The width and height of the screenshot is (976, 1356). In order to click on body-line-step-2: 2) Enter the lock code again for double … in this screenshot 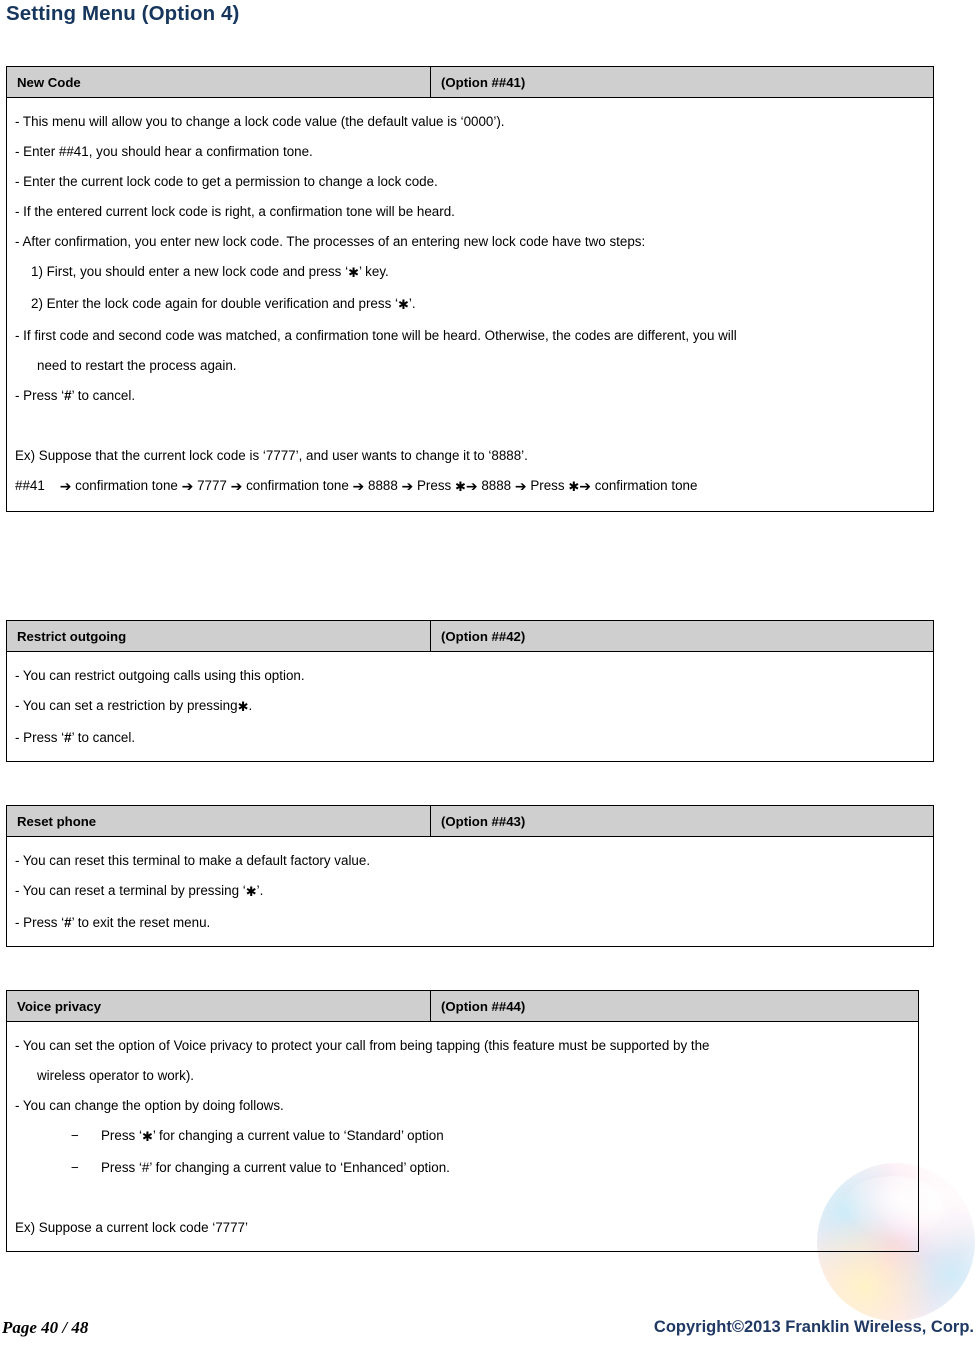, I will do `click(470, 305)`.